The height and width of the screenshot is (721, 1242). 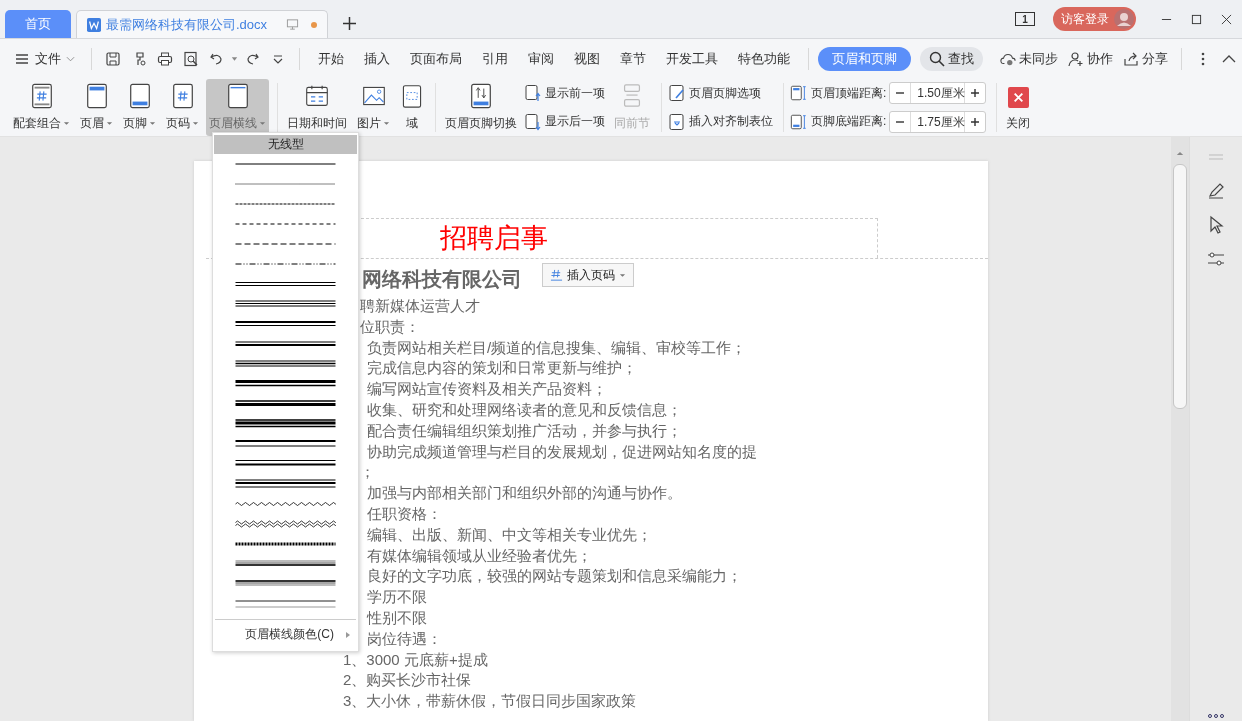 I want to click on submenu-arrow-icon, so click(x=348, y=634).